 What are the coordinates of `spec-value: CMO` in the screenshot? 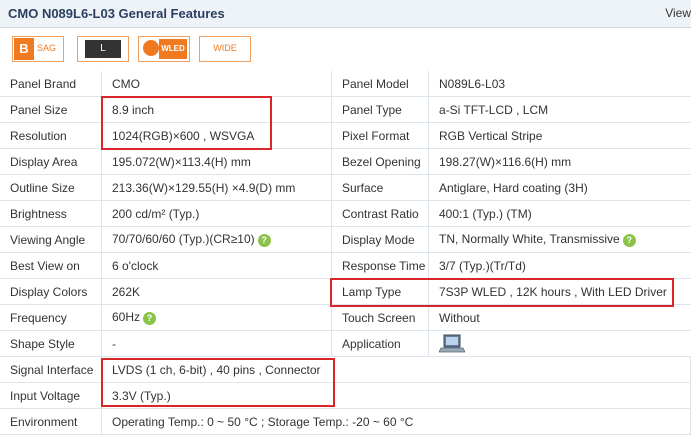 It's located at (216, 84).